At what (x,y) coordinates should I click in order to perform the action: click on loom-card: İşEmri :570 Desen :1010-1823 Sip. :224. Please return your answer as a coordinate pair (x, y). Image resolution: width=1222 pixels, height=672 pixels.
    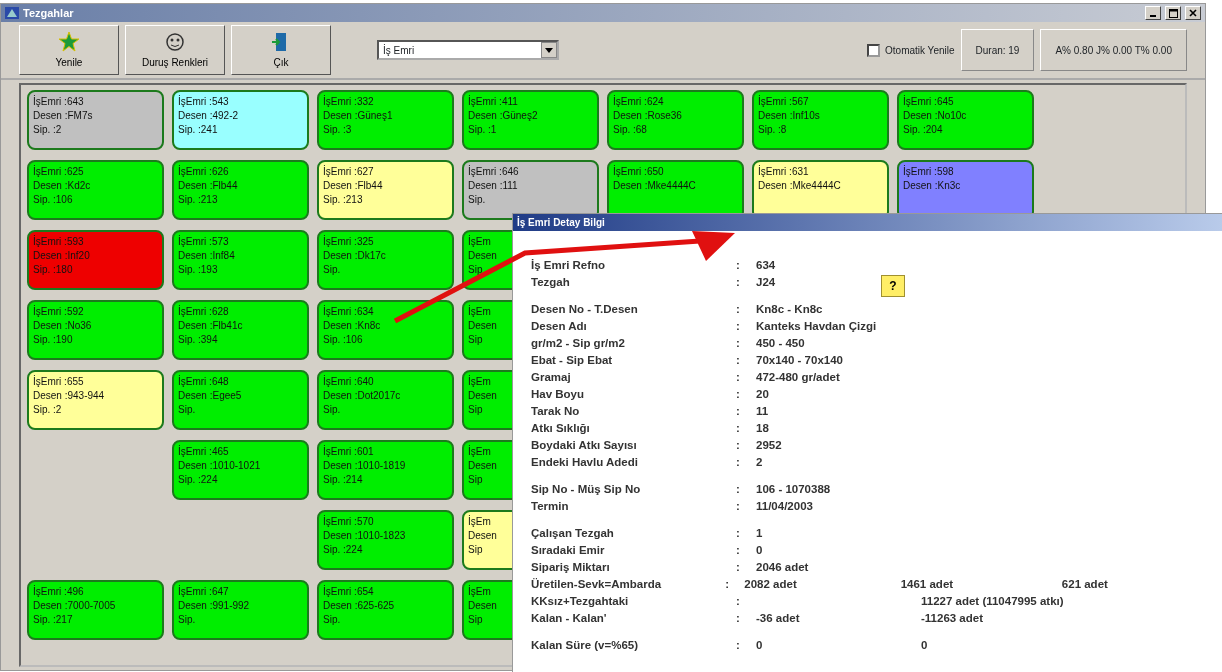
    Looking at the image, I should click on (385, 540).